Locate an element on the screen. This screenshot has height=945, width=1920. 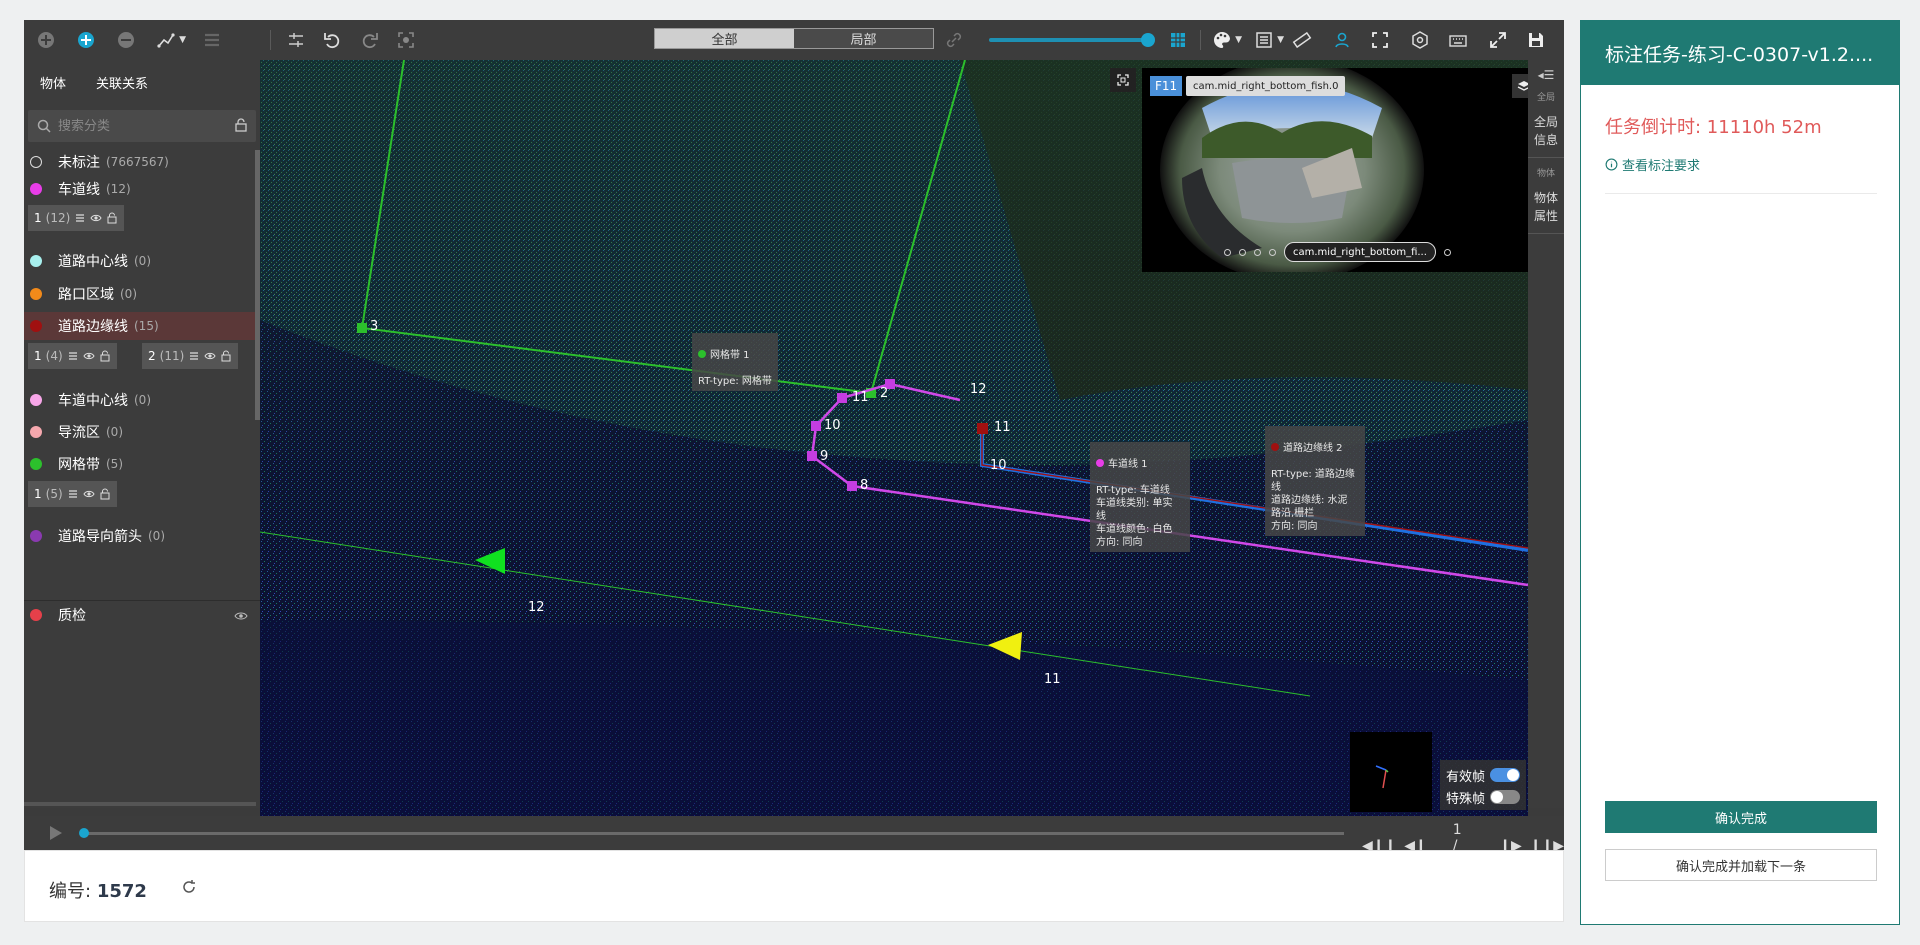
layer-stack-icon is located at coordinates (212, 40).